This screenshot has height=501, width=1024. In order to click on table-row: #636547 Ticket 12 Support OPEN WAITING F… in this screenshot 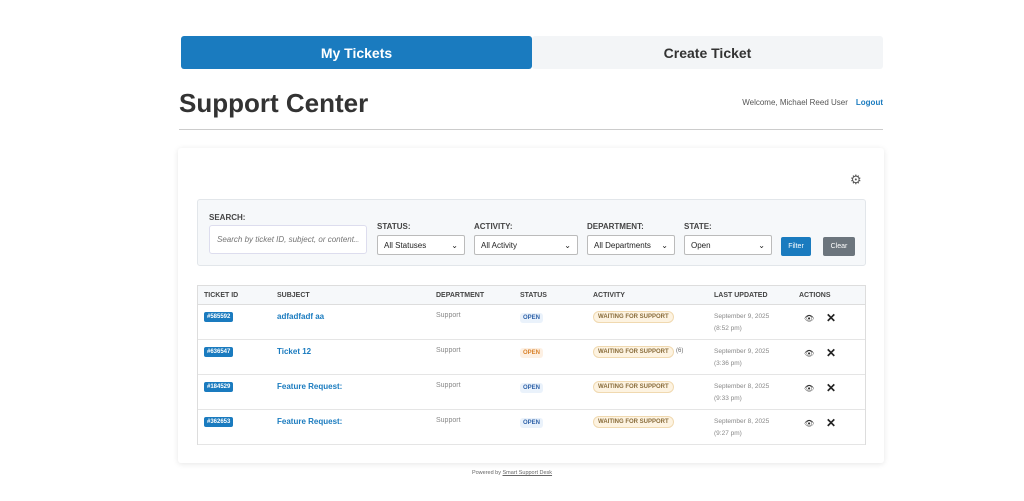, I will do `click(531, 357)`.